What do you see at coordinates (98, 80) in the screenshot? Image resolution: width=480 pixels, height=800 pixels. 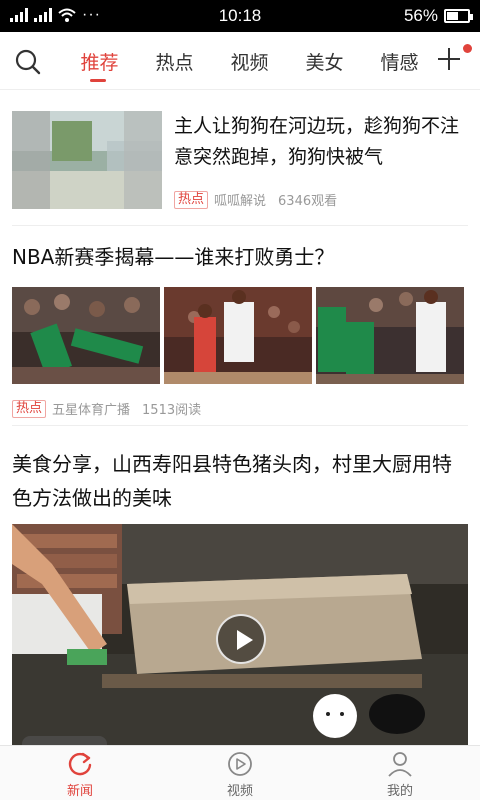 I see `tab-underline` at bounding box center [98, 80].